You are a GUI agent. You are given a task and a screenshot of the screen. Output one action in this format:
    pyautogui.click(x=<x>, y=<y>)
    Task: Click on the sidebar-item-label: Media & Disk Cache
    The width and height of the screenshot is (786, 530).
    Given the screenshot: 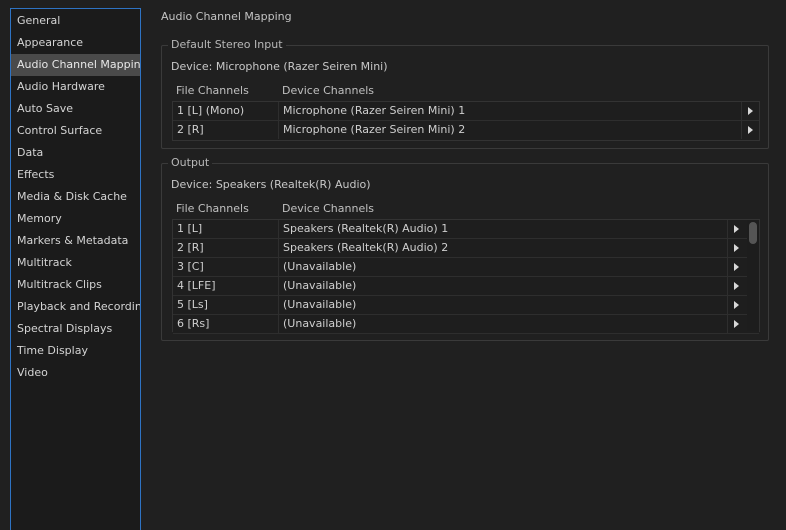 What is the action you would take?
    pyautogui.click(x=72, y=196)
    